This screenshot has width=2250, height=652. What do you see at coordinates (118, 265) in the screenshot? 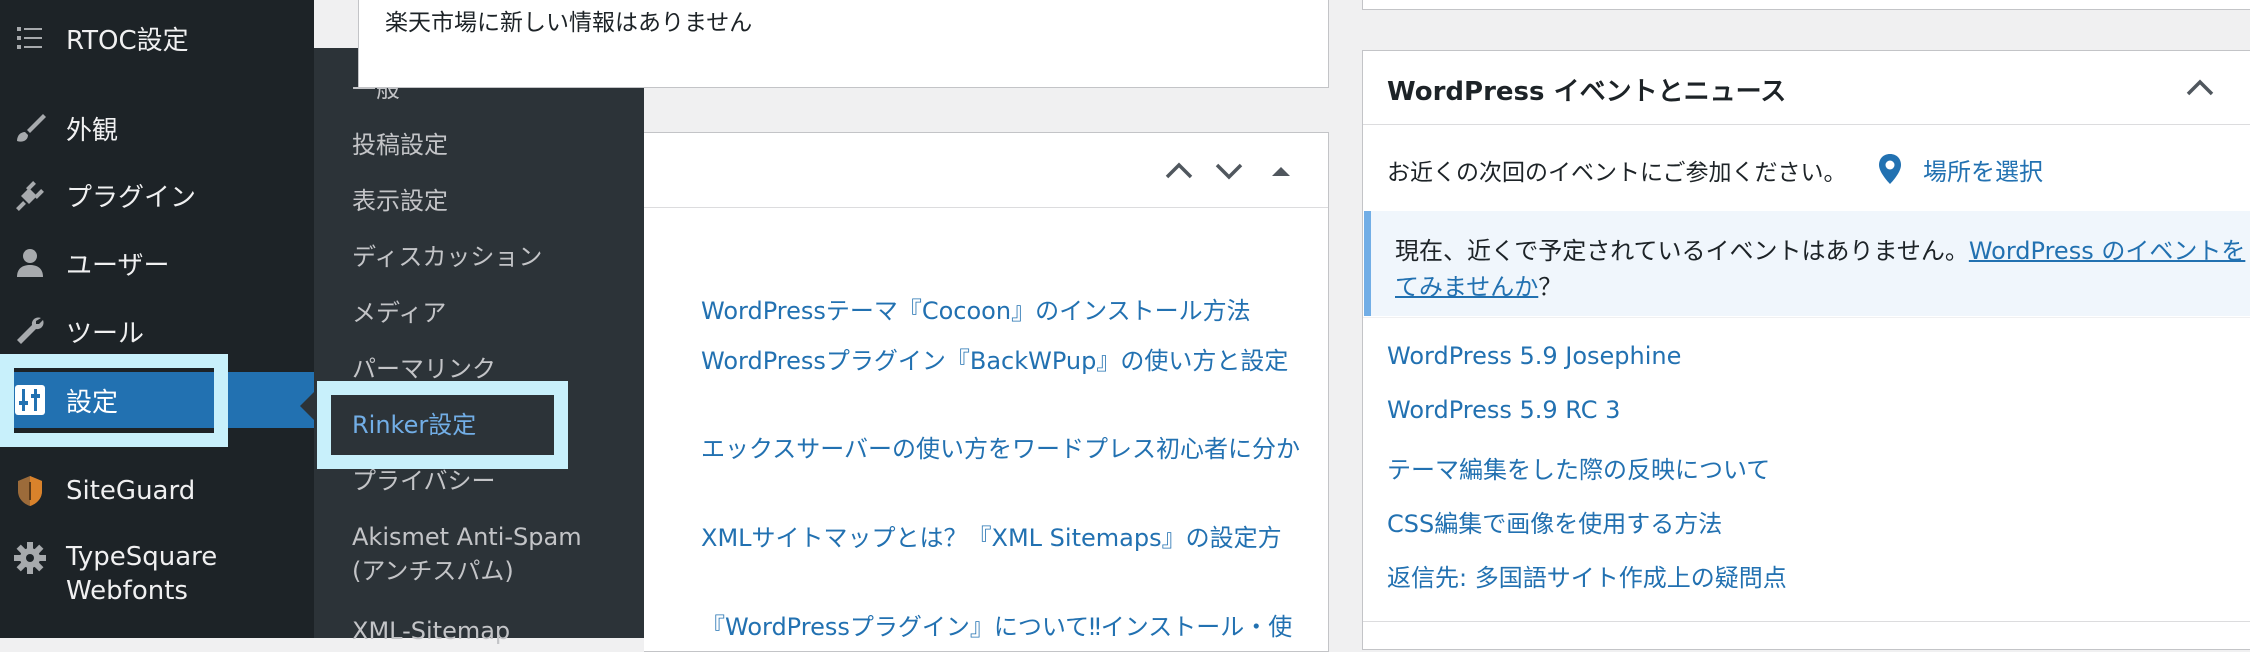
I see `sidebar-item-label: ユーザー` at bounding box center [118, 265].